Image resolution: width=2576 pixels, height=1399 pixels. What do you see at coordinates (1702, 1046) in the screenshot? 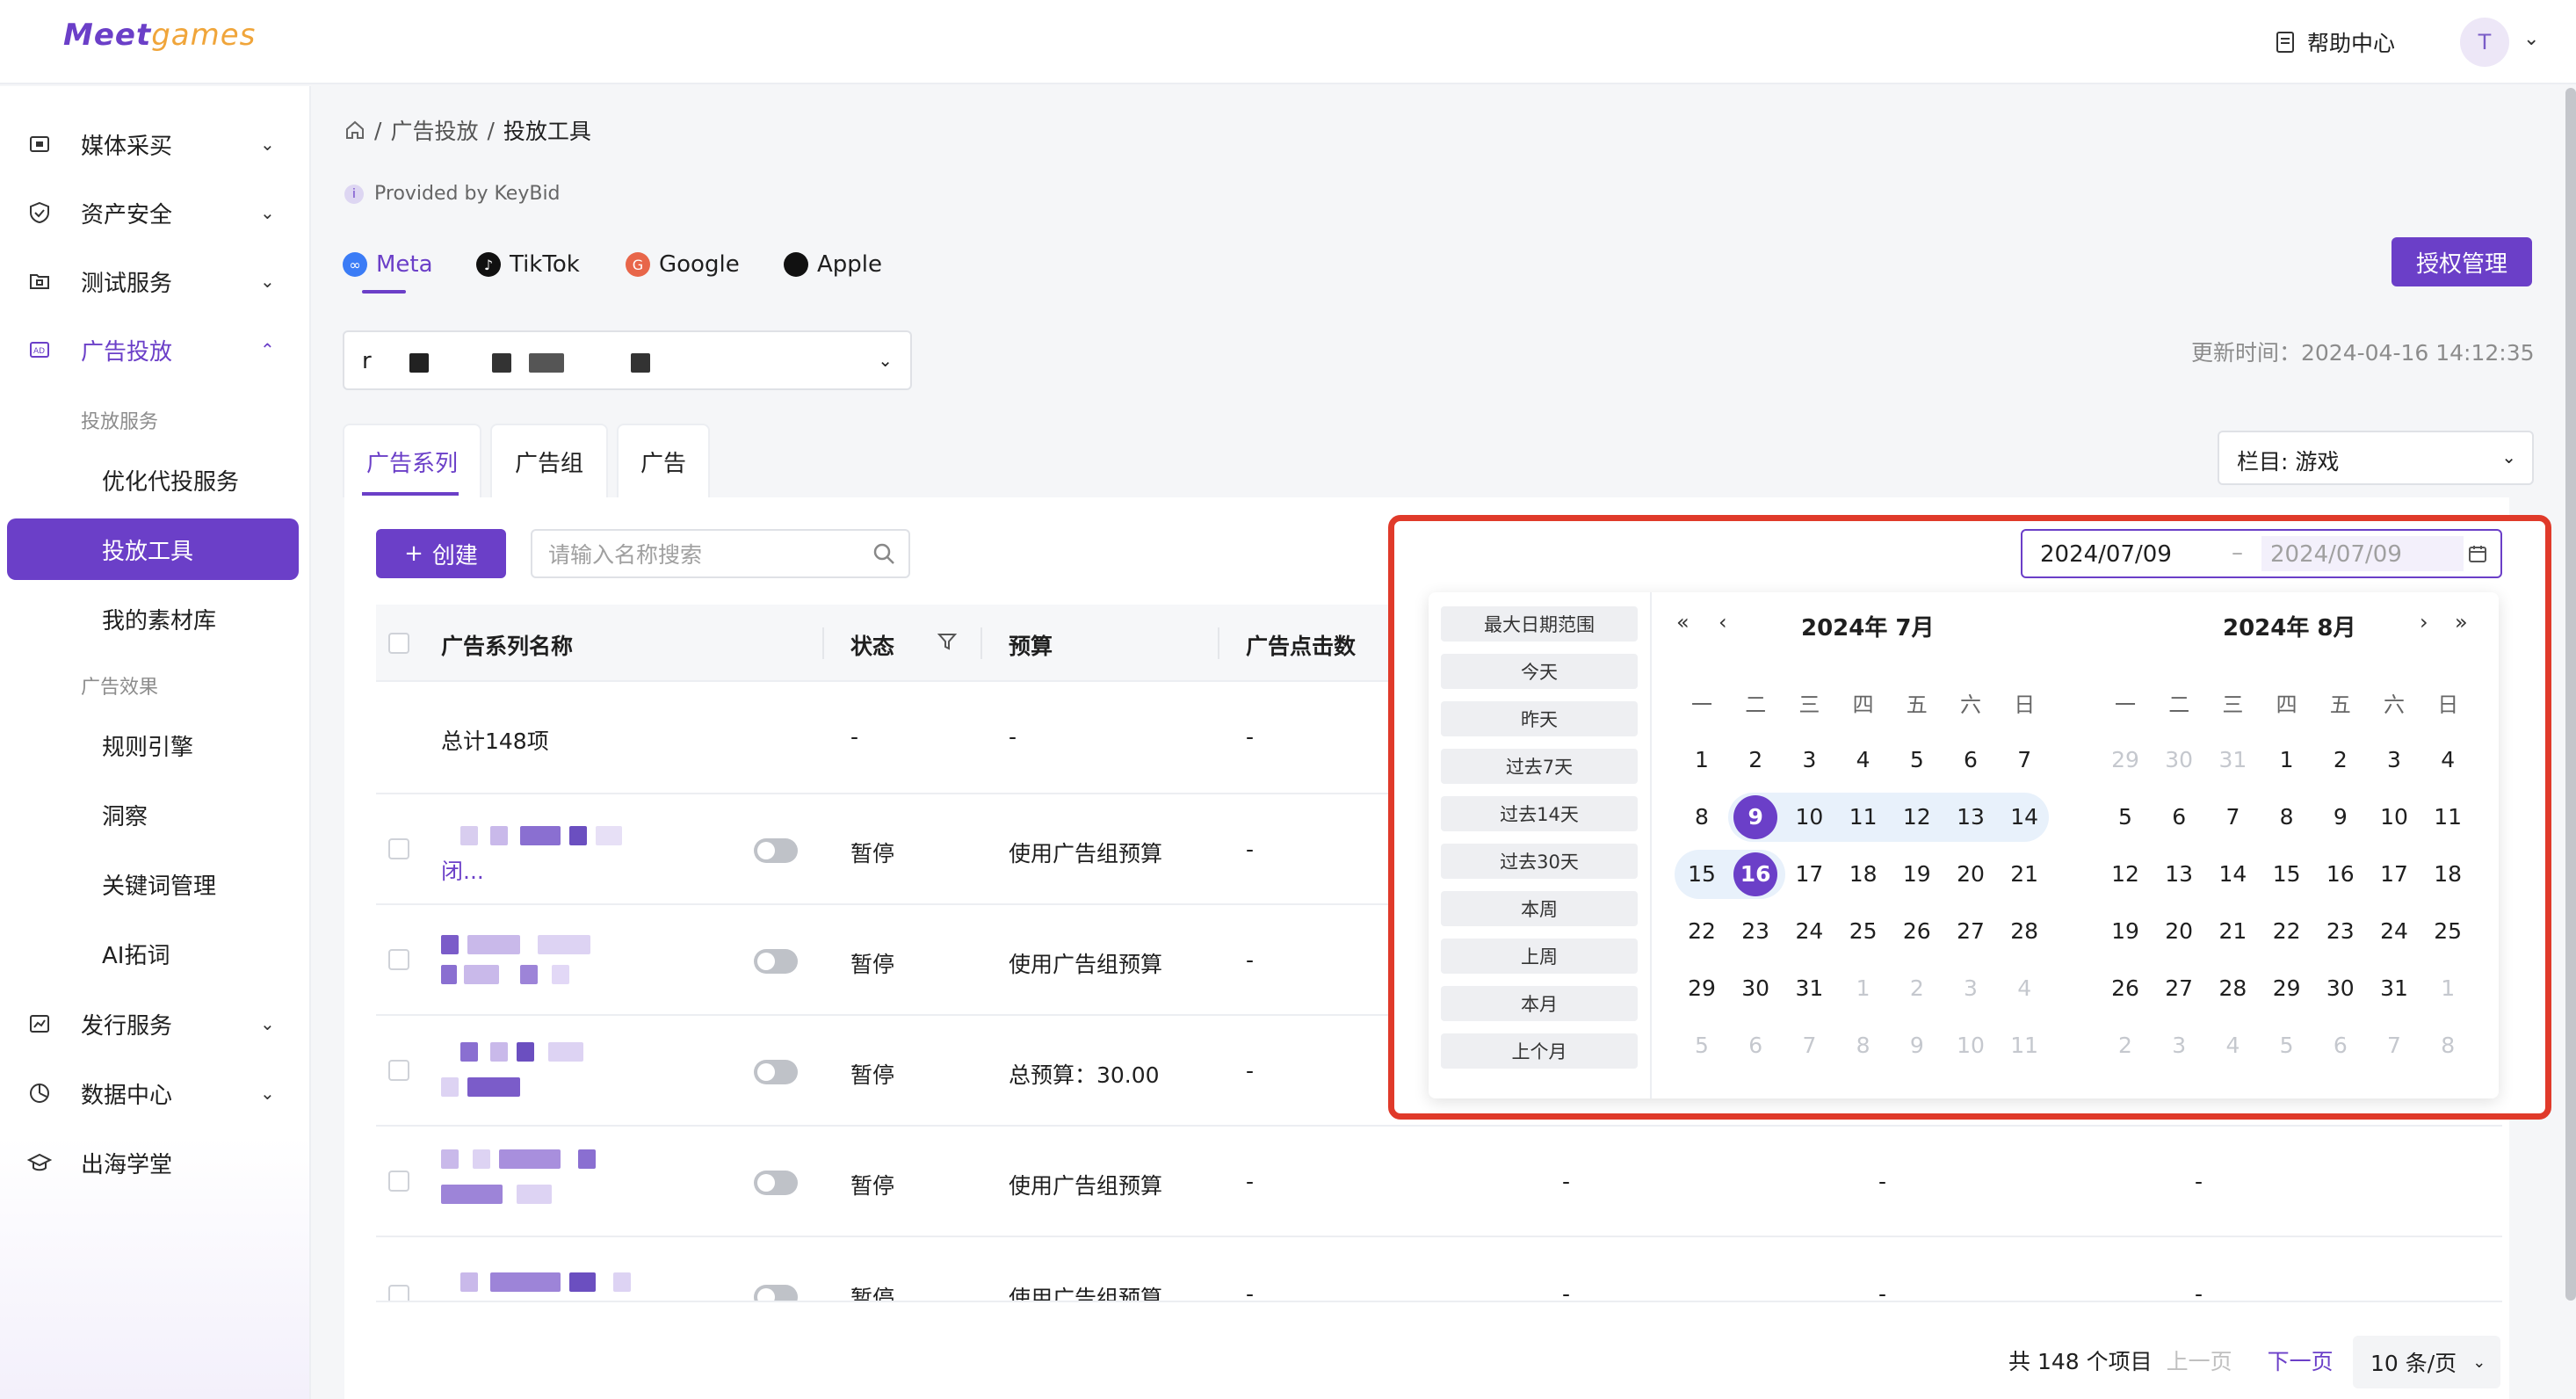
I see `calendar-day: 5` at bounding box center [1702, 1046].